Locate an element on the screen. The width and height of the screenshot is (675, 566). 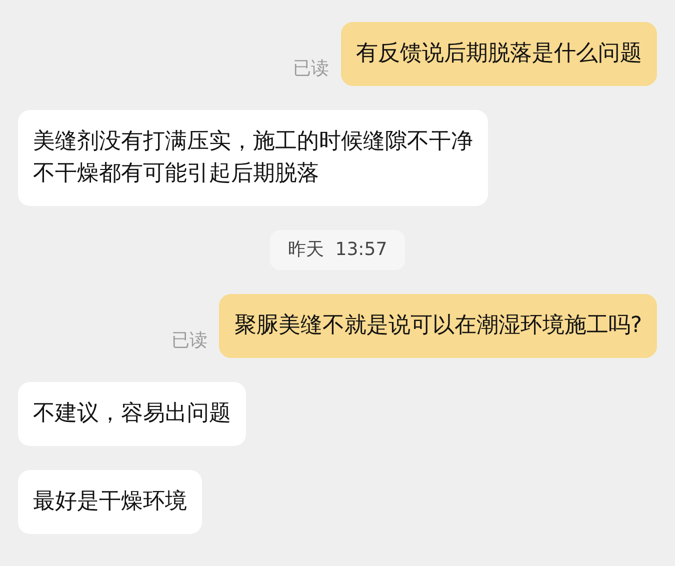
received-message: 美缝剂没有打满压实，施工的时候缝隙不干净不干燥都有可能引起后期脱落 is located at coordinates (253, 158).